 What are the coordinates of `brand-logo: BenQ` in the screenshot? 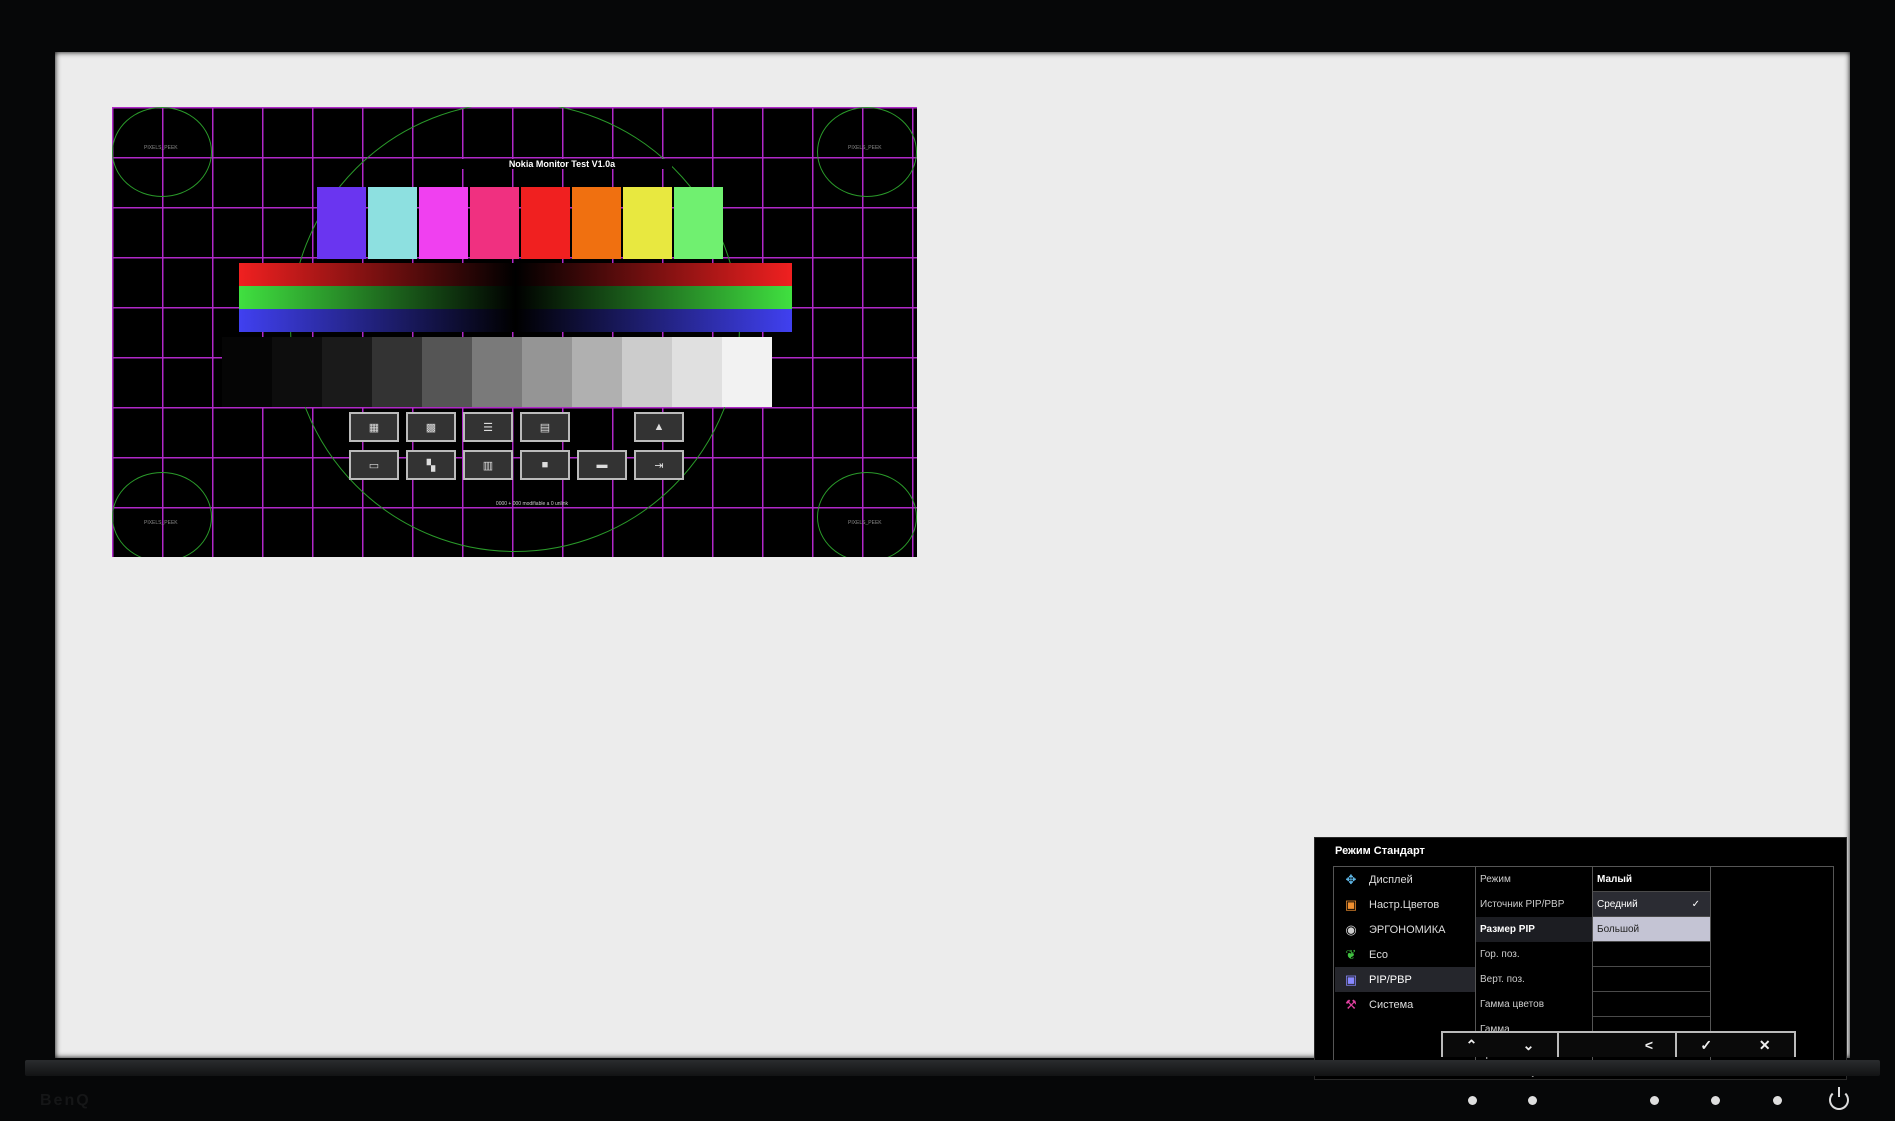 It's located at (65, 1100).